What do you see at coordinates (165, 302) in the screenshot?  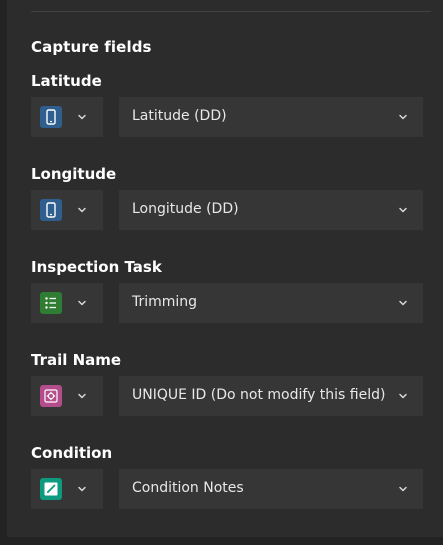 I see `select-value: Trimming` at bounding box center [165, 302].